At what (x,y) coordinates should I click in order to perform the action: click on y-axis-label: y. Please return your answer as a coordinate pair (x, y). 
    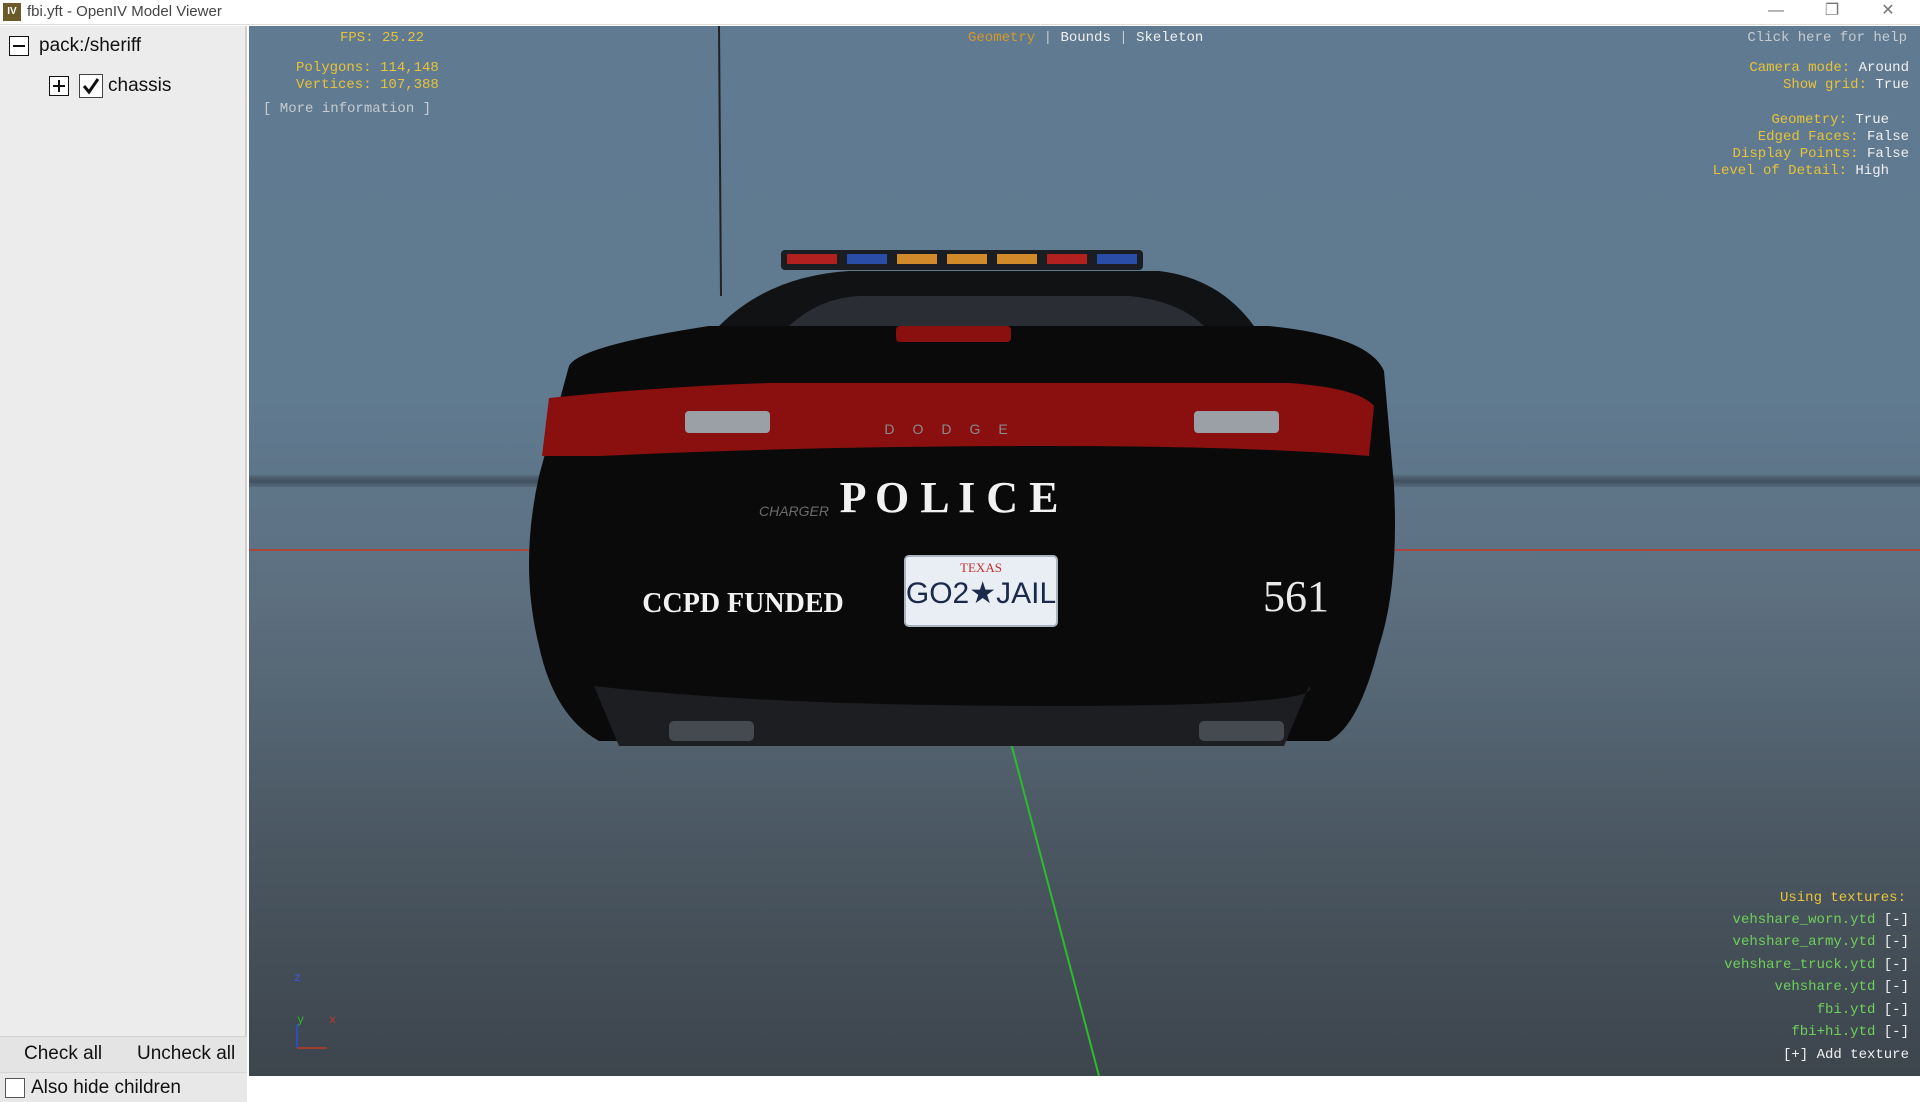
    Looking at the image, I should click on (300, 1020).